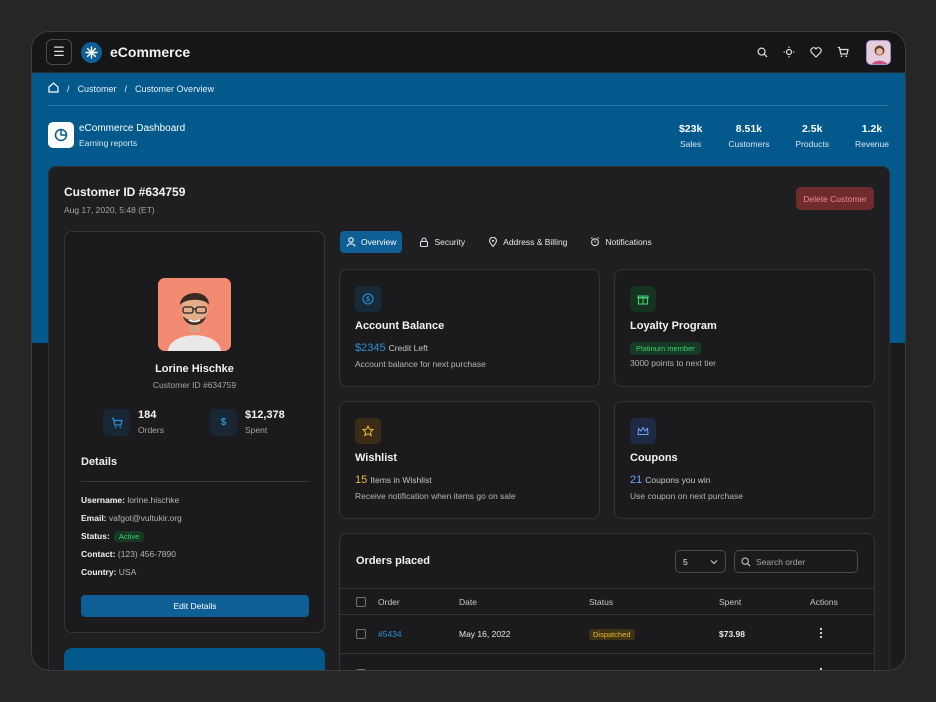 The height and width of the screenshot is (702, 936). I want to click on pie-chart-icon, so click(61, 135).